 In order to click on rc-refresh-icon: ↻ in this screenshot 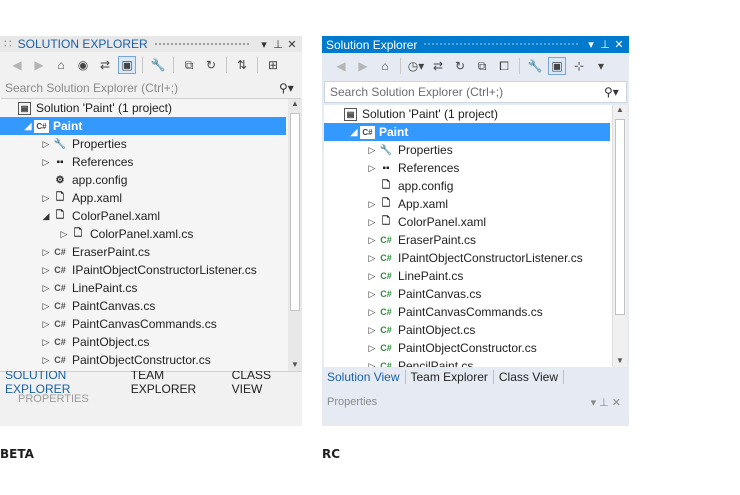, I will do `click(460, 66)`.